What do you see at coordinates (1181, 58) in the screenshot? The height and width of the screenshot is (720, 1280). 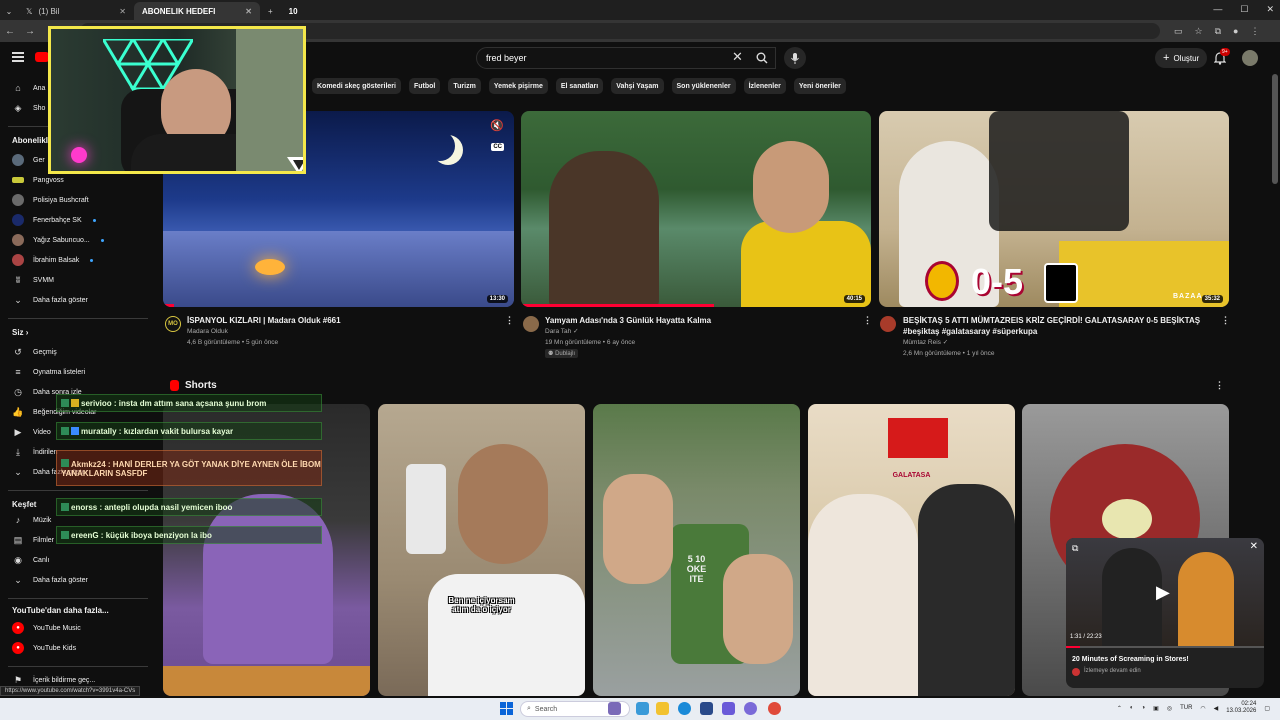 I see `create-button: + Oluştur` at bounding box center [1181, 58].